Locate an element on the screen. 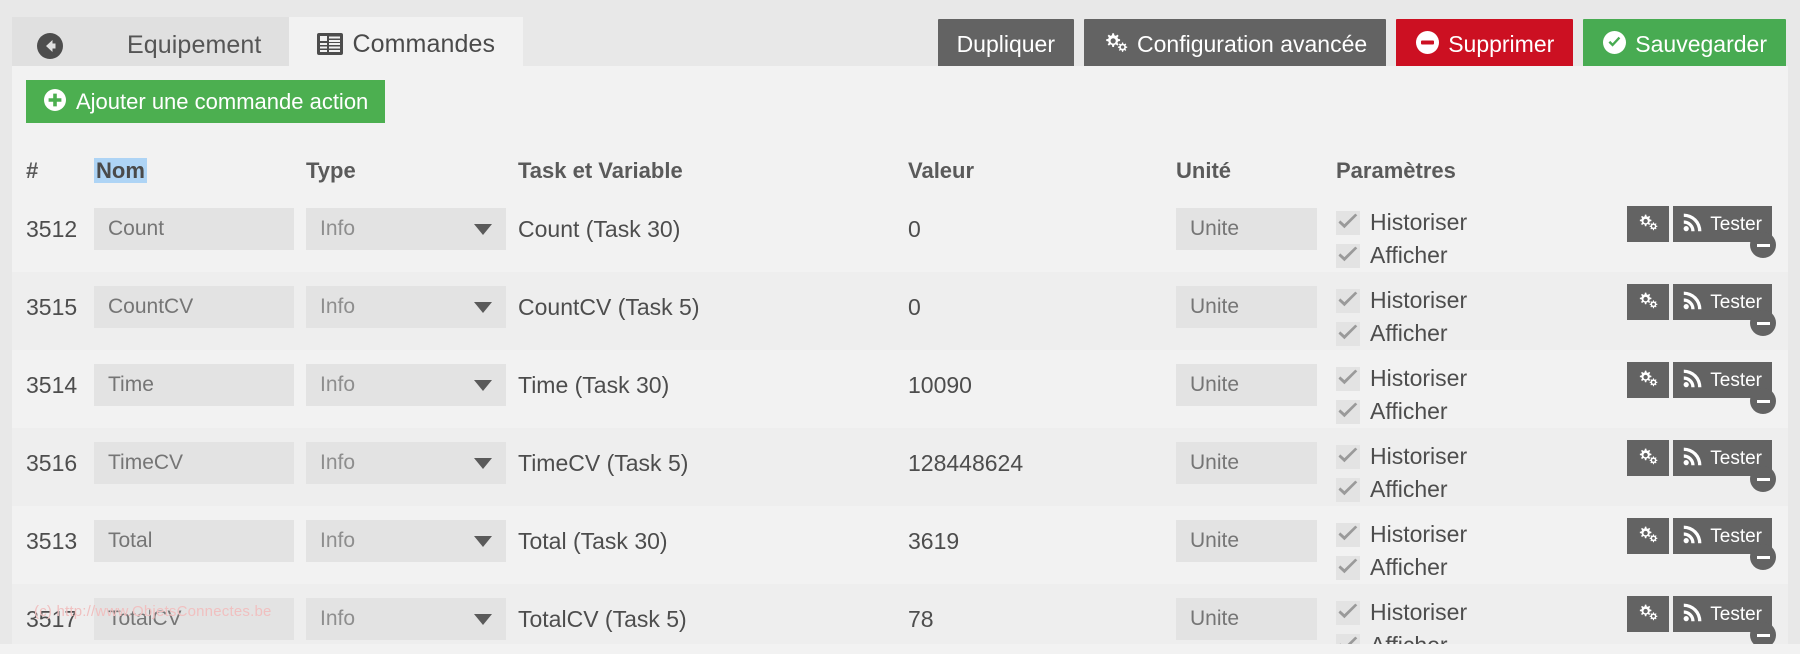 This screenshot has height=654, width=1800. save-button: Sauvegarder is located at coordinates (1684, 44).